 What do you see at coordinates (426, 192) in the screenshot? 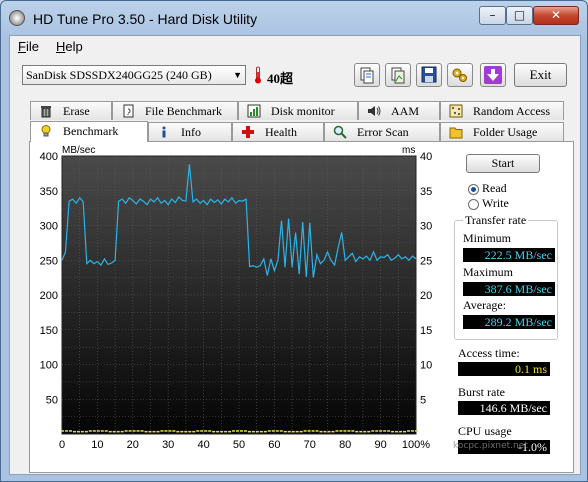
I see `y-right-tick-label: 35` at bounding box center [426, 192].